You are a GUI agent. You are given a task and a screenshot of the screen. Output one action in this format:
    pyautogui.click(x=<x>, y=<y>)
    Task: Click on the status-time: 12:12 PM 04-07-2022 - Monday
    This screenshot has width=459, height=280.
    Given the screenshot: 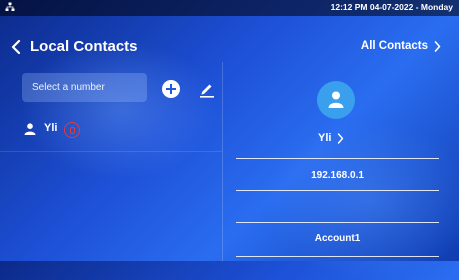 What is the action you would take?
    pyautogui.click(x=391, y=7)
    